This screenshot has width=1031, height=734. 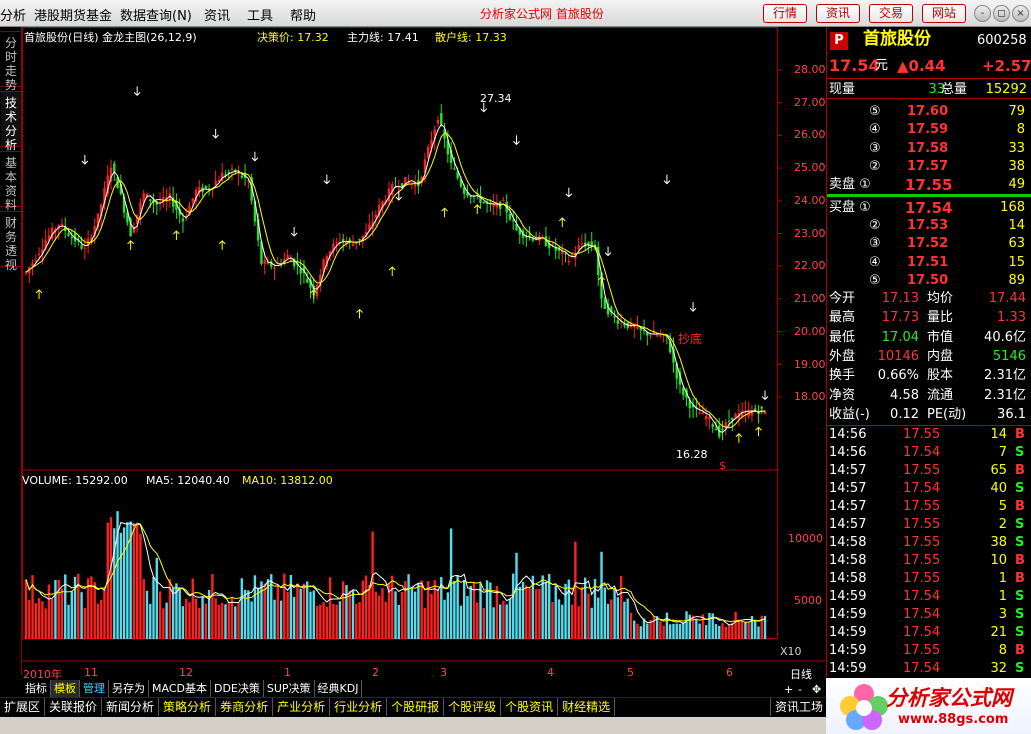 What do you see at coordinates (131, 707) in the screenshot?
I see `fn-news-analysis: 新闻分析` at bounding box center [131, 707].